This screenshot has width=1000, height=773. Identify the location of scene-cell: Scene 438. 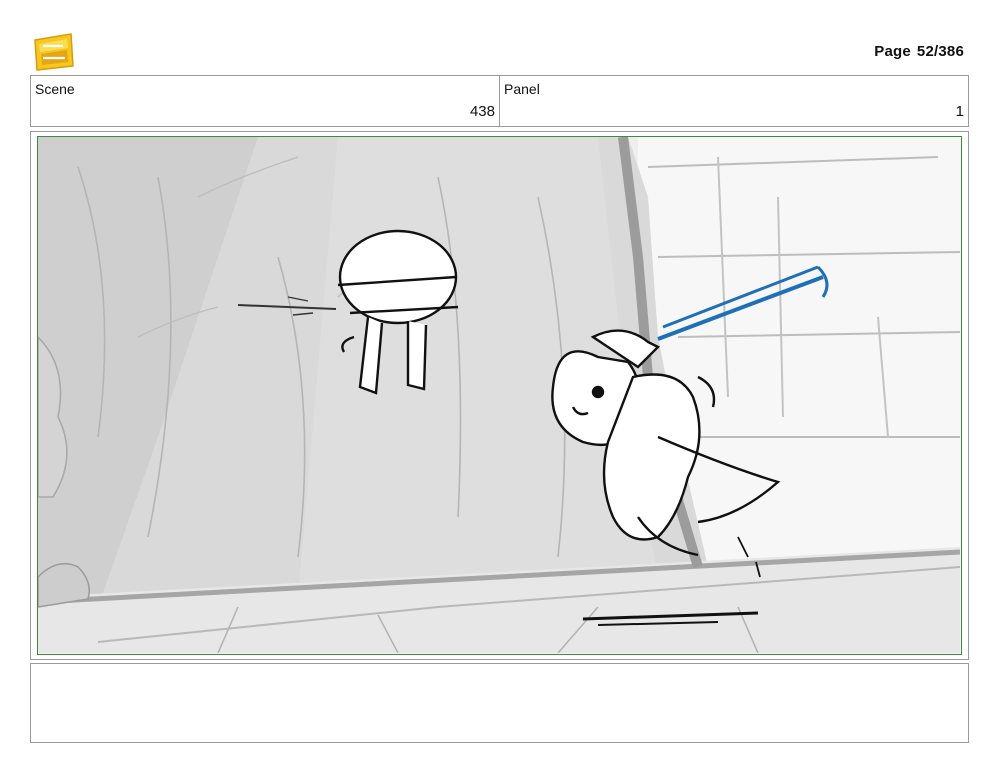
(265, 101).